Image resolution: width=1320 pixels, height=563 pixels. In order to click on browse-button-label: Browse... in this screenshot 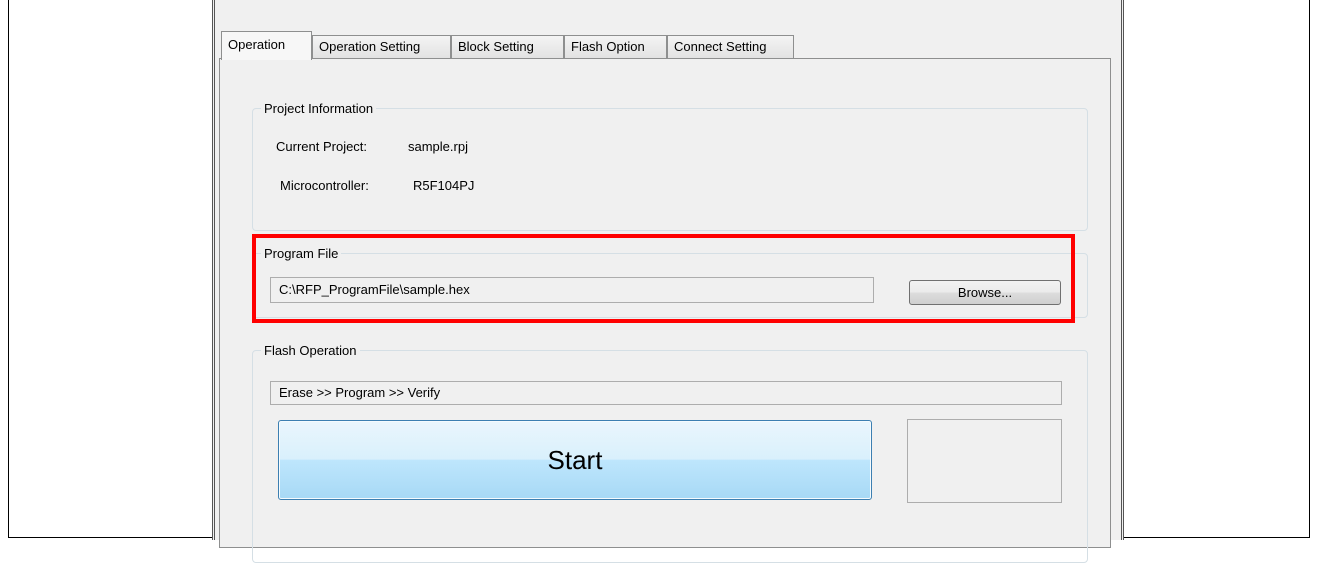, I will do `click(985, 292)`.